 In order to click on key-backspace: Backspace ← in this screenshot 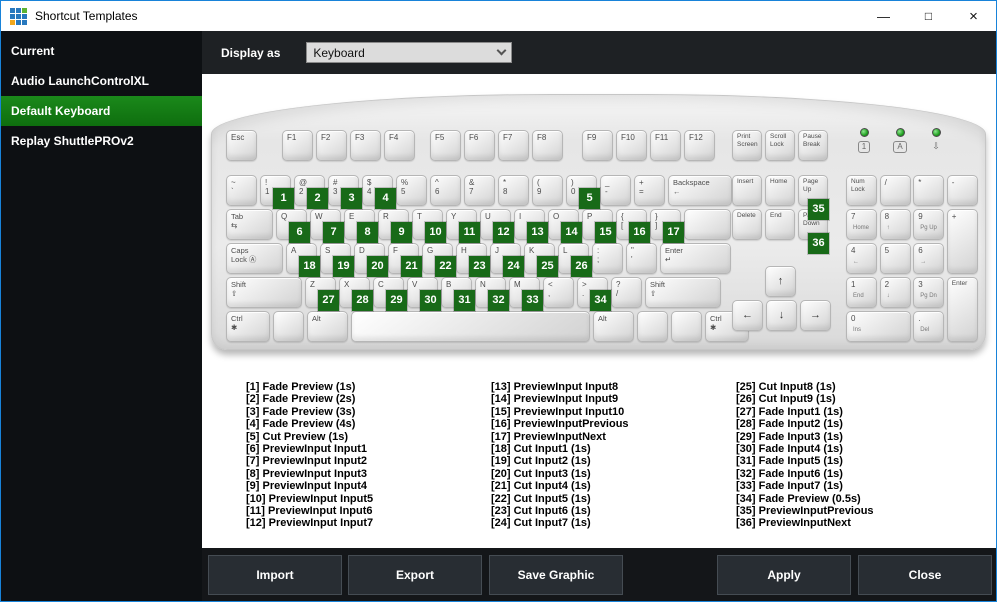, I will do `click(700, 190)`.